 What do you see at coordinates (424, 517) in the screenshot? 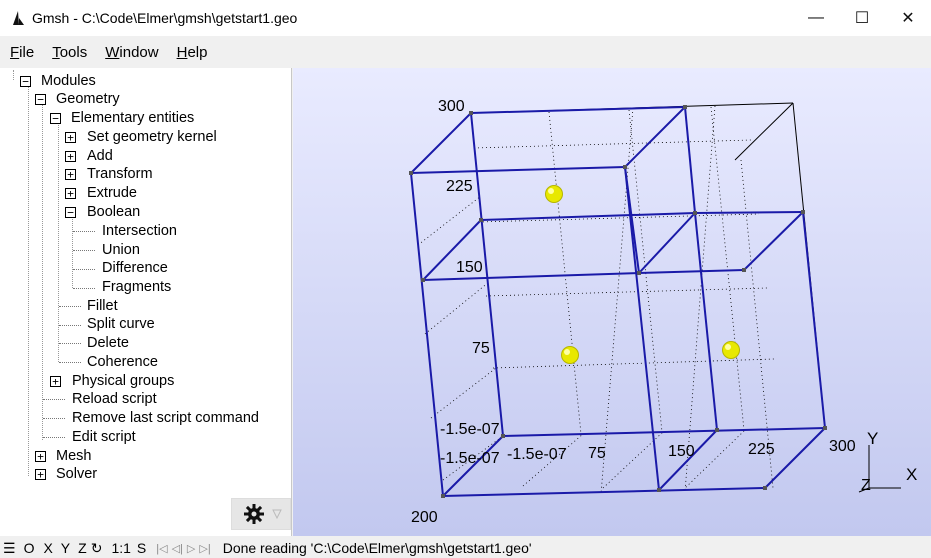
I see `label-200-z: 200` at bounding box center [424, 517].